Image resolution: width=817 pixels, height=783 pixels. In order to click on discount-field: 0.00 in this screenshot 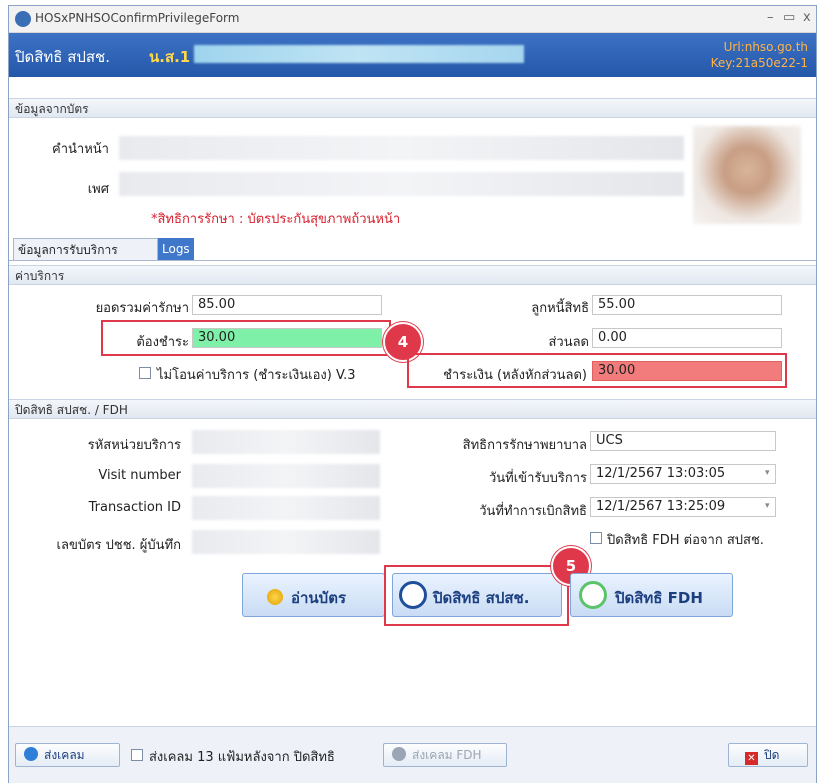, I will do `click(687, 338)`.